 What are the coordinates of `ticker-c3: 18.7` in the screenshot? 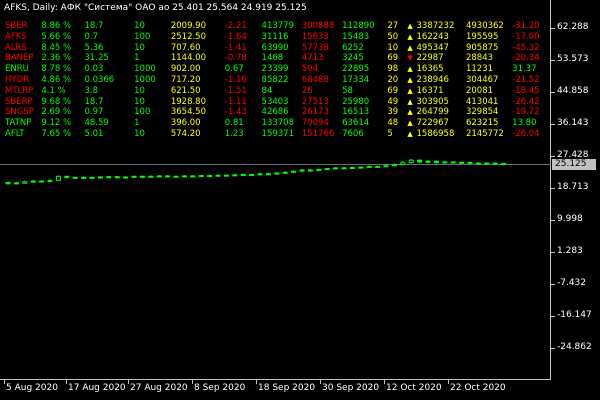 It's located at (94, 101).